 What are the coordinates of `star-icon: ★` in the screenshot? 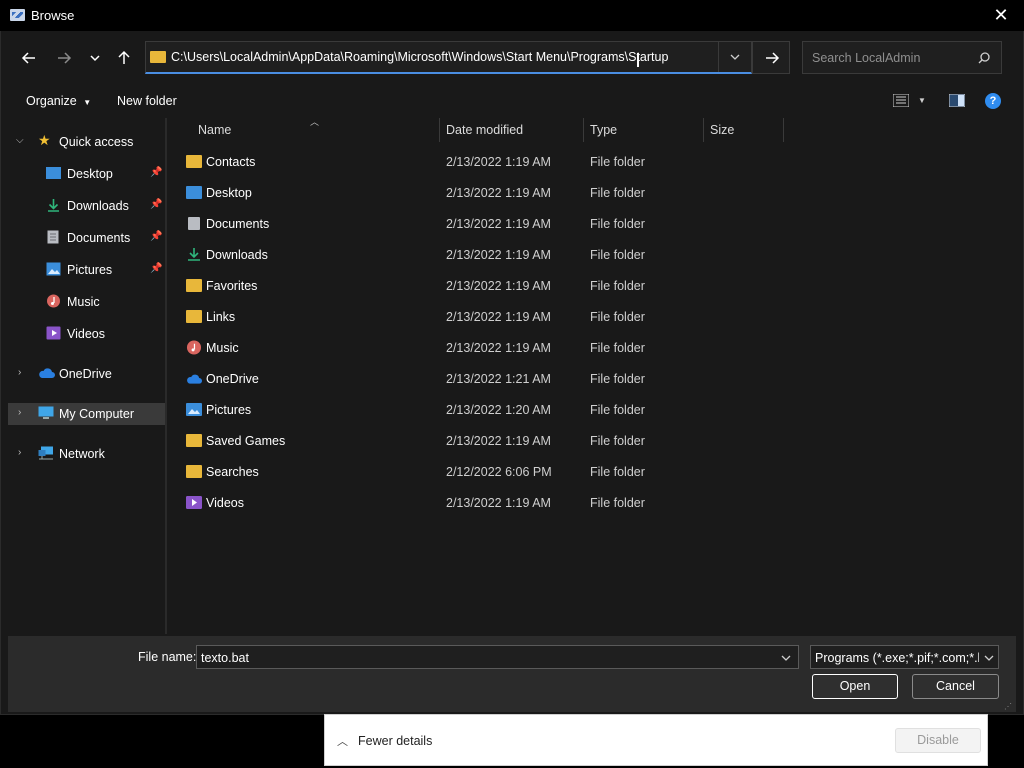 It's located at (44, 140).